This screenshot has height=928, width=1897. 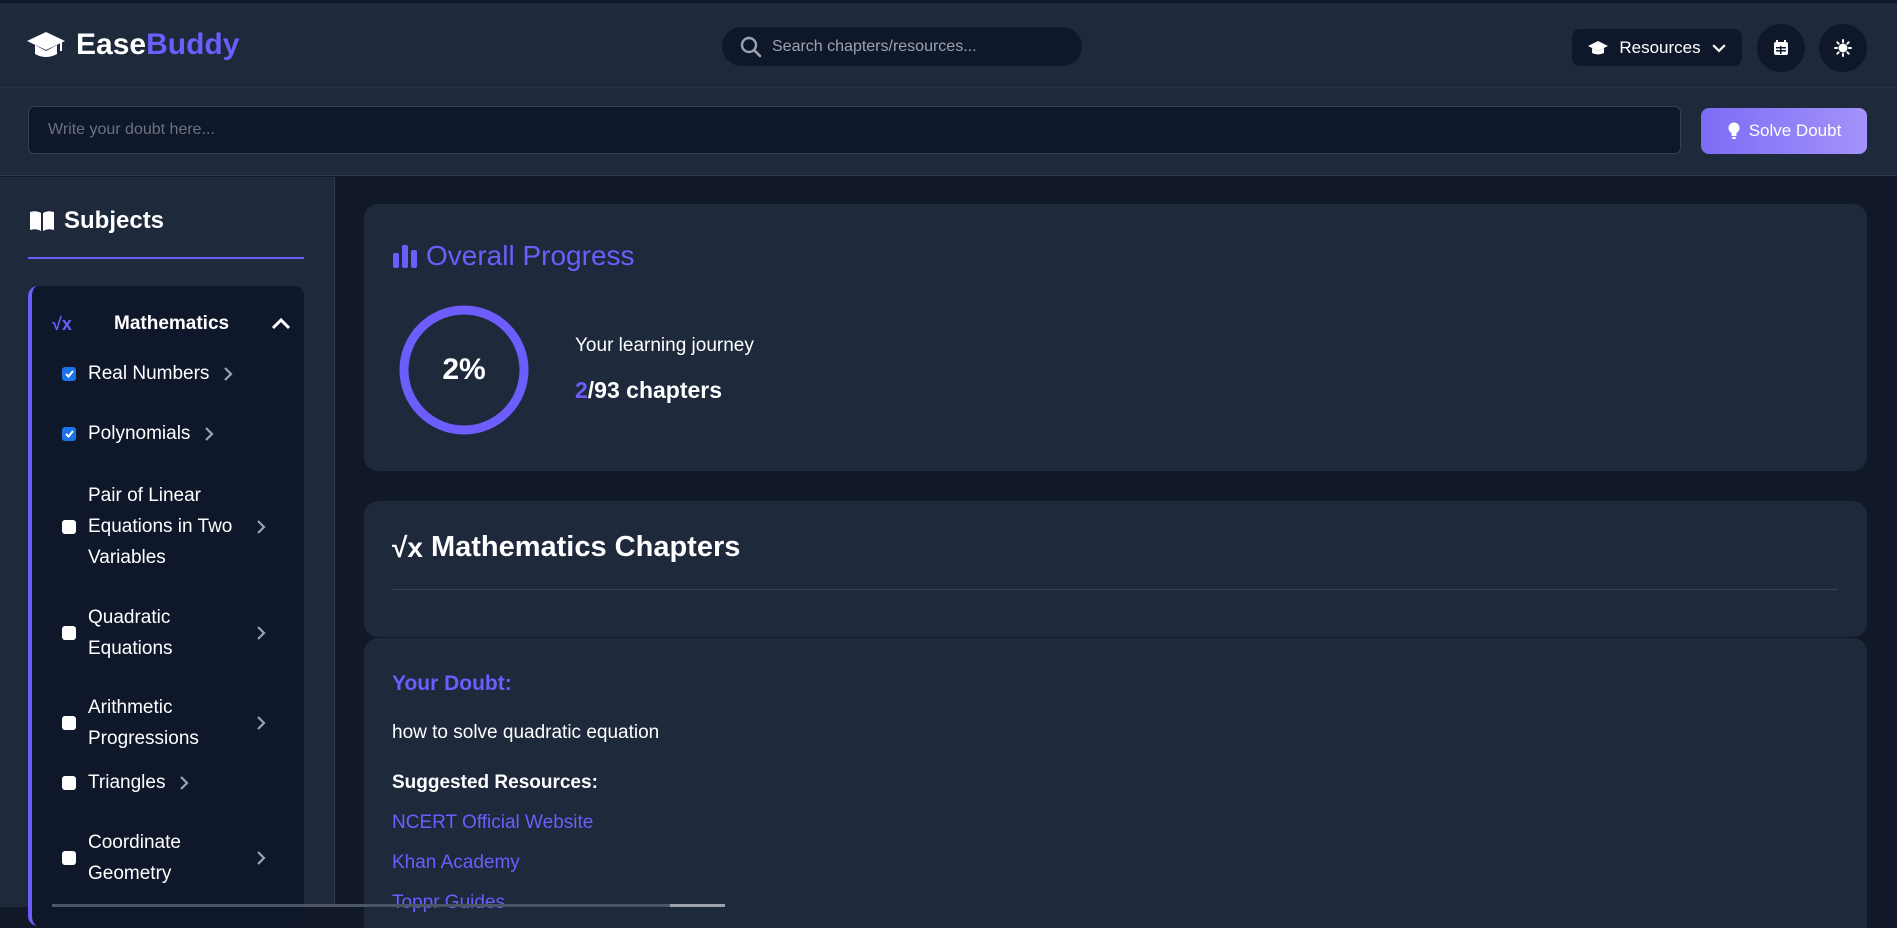 I want to click on theme-toggle-button, so click(x=1843, y=48).